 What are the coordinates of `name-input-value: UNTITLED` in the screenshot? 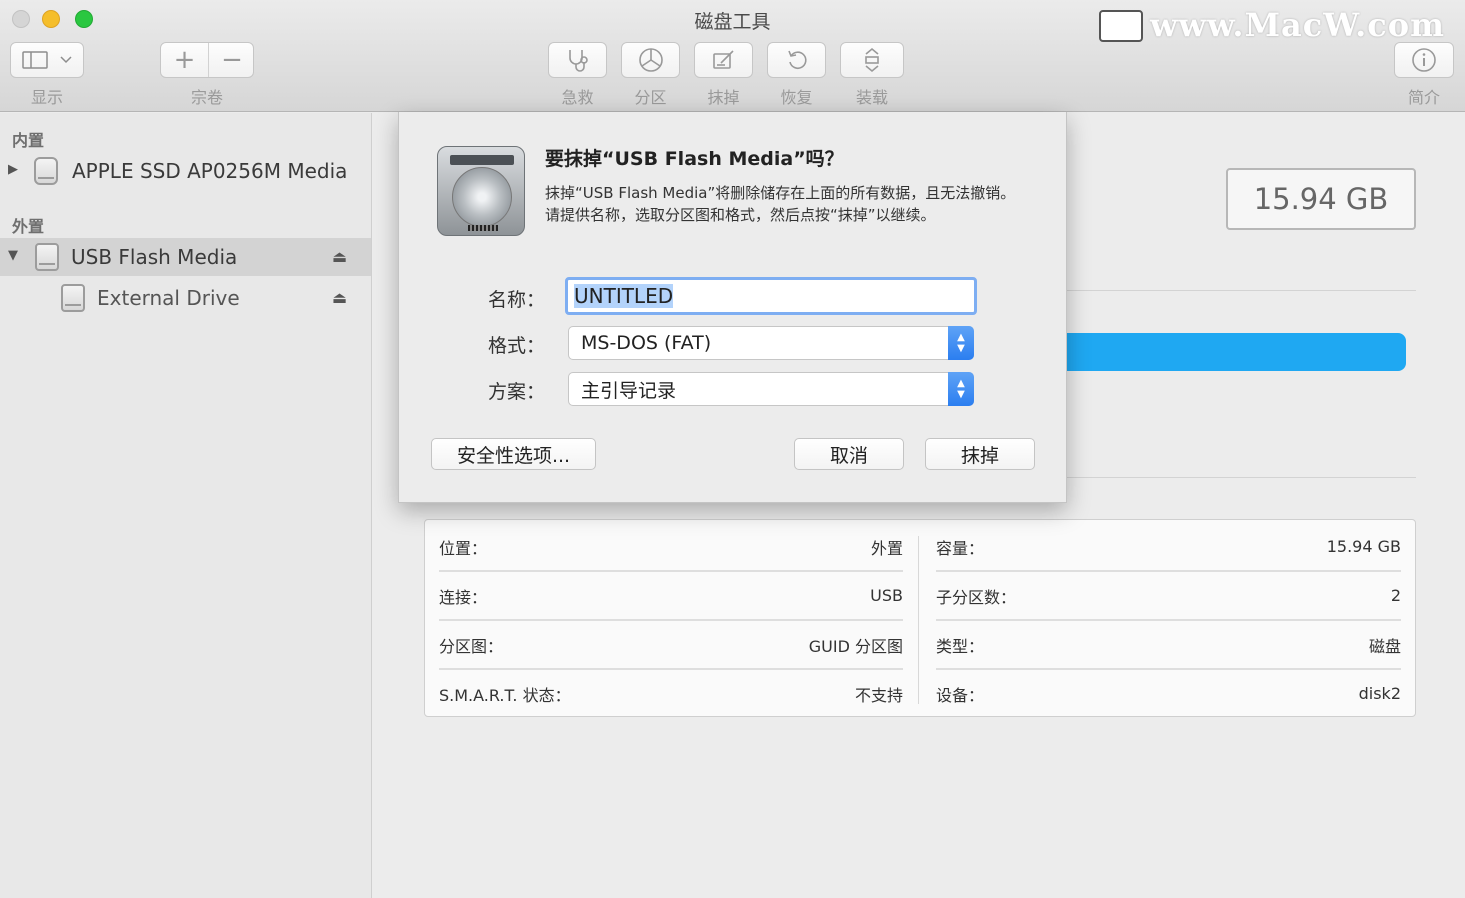 It's located at (624, 296).